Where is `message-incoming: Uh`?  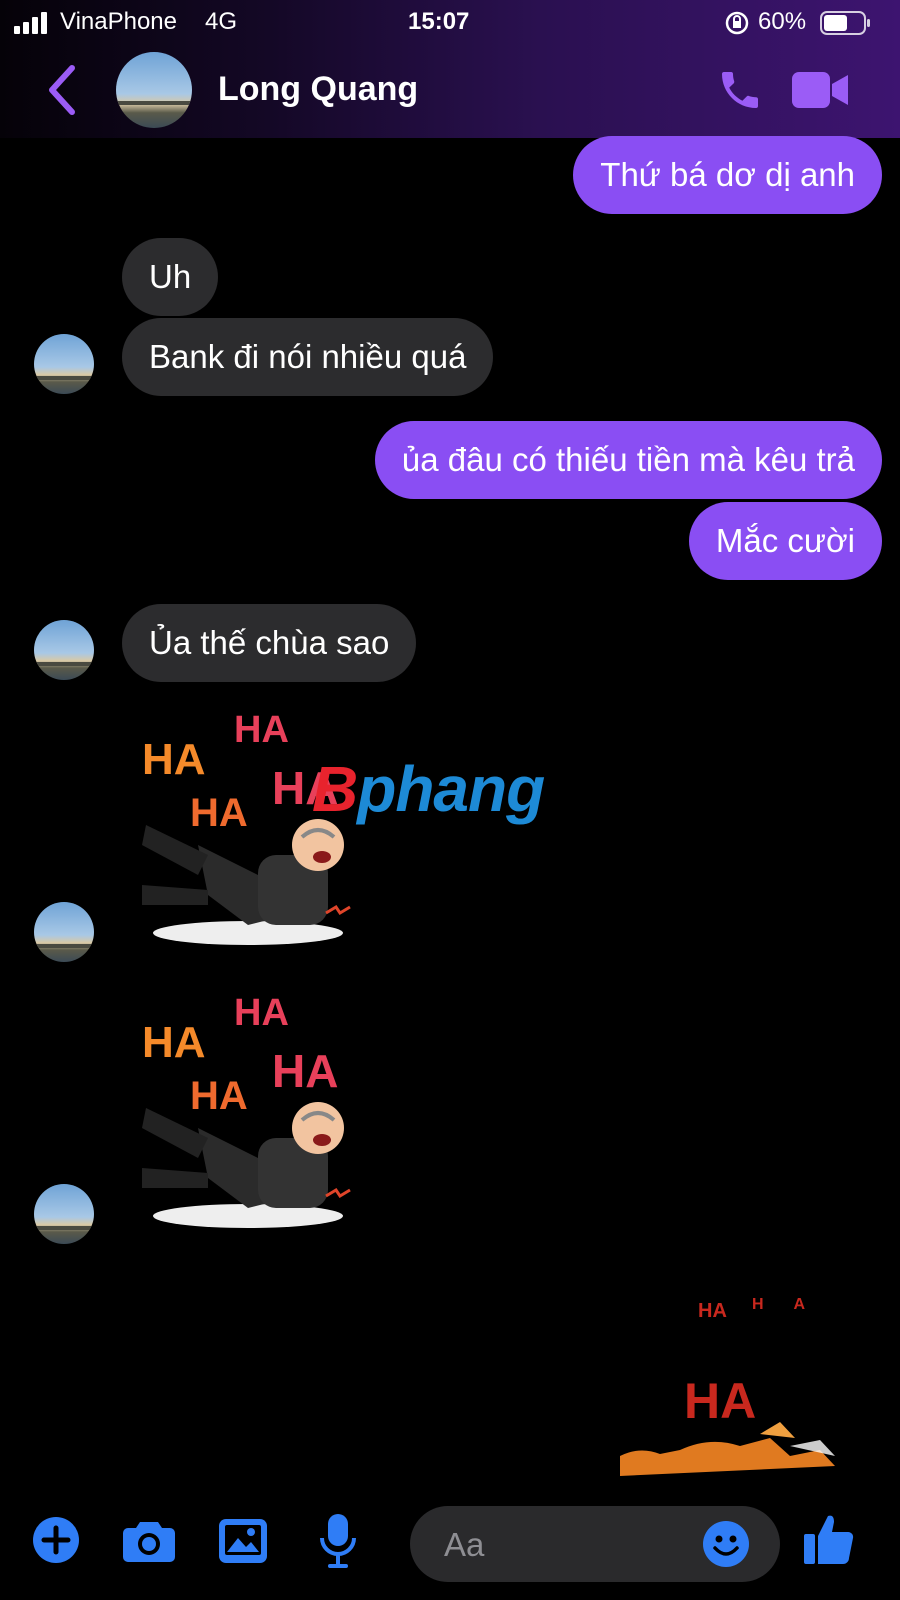 message-incoming: Uh is located at coordinates (170, 277).